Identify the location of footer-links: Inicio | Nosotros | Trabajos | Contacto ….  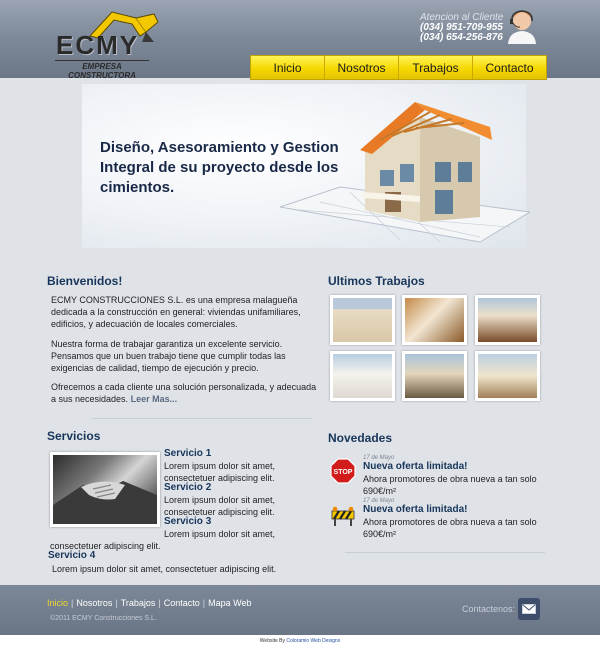
(149, 603).